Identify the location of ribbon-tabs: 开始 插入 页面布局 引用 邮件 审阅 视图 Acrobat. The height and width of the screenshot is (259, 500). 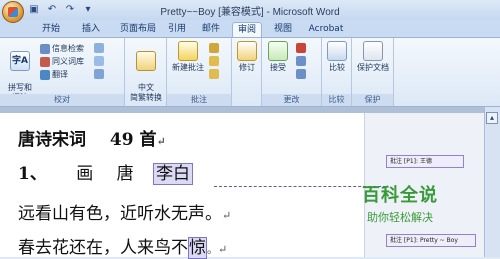
(250, 28).